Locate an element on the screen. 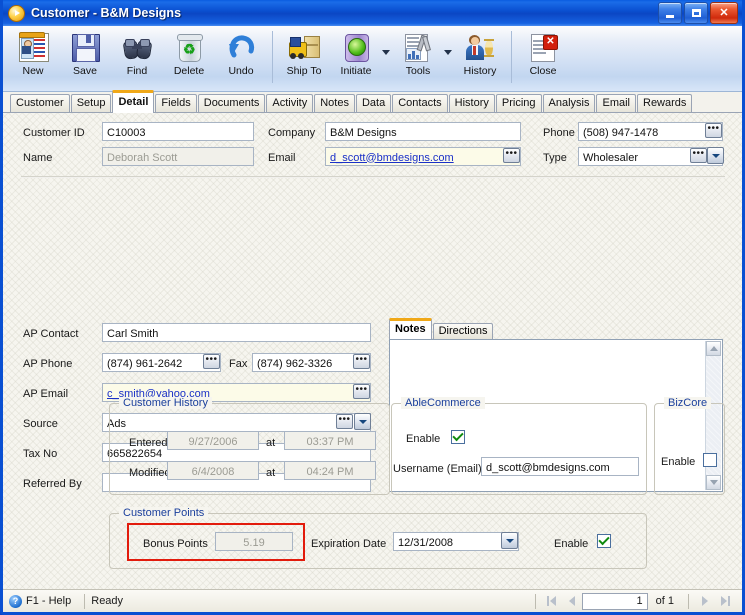  binoculars-icon is located at coordinates (137, 47).